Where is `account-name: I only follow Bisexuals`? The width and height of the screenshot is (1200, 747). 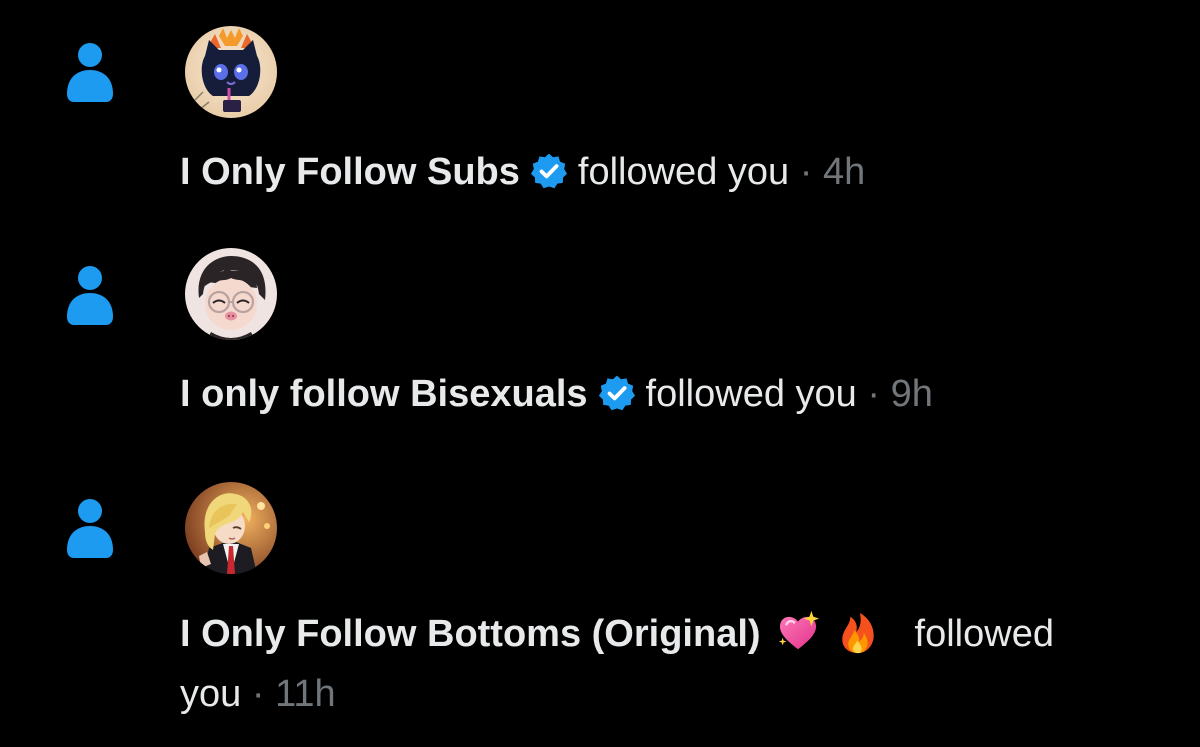
account-name: I only follow Bisexuals is located at coordinates (384, 394).